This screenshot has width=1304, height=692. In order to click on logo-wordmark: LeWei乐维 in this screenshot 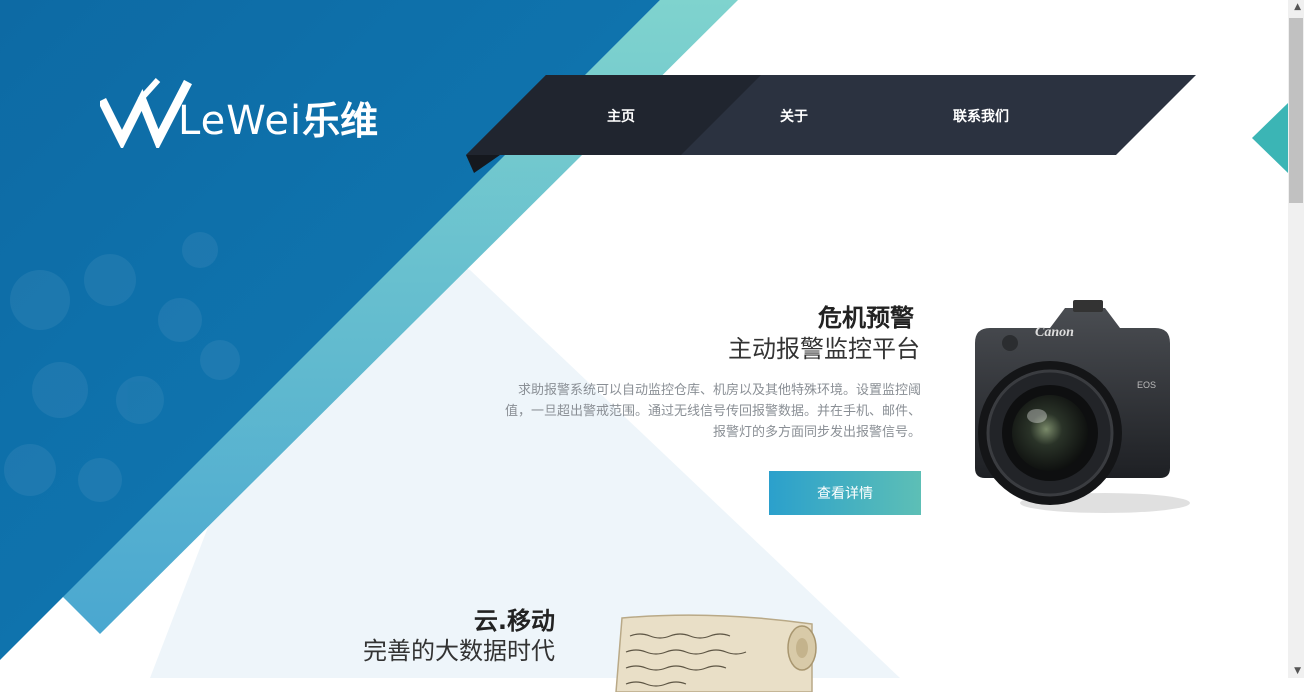, I will do `click(278, 121)`.